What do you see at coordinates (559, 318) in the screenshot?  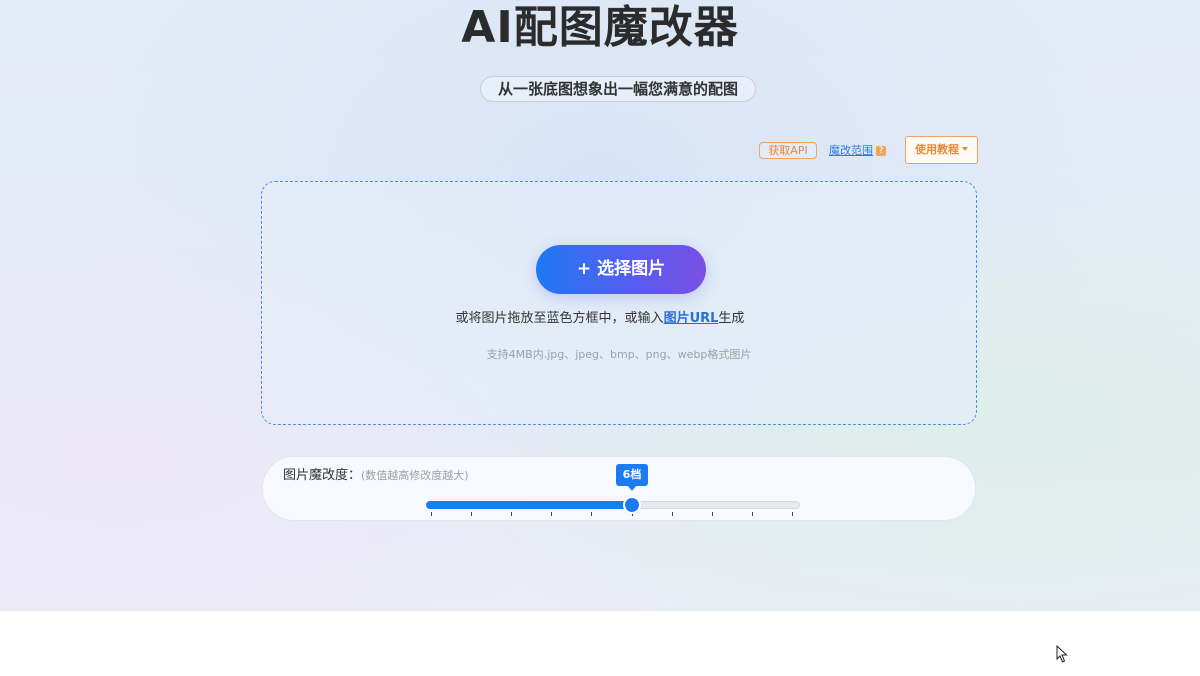 I see `drop-hint-prefix: 或将图片拖放至蓝色方框中，或输入` at bounding box center [559, 318].